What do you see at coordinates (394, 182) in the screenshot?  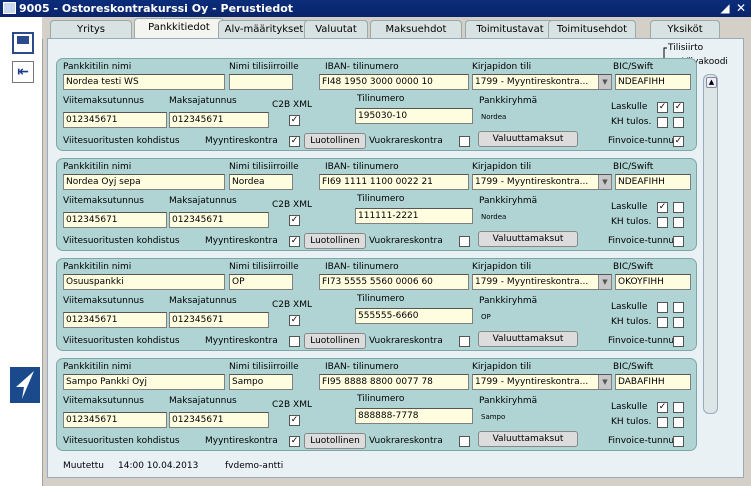 I see `iban-field: FI69 1111 1100 0022 21` at bounding box center [394, 182].